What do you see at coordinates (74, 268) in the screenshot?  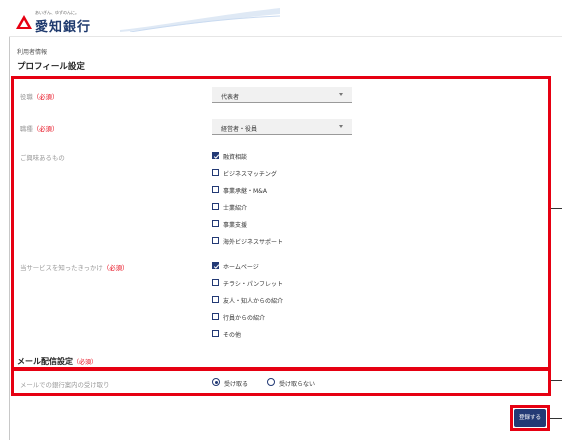 I see `referral-label: 当サービスを知ったきっかけ（必須）` at bounding box center [74, 268].